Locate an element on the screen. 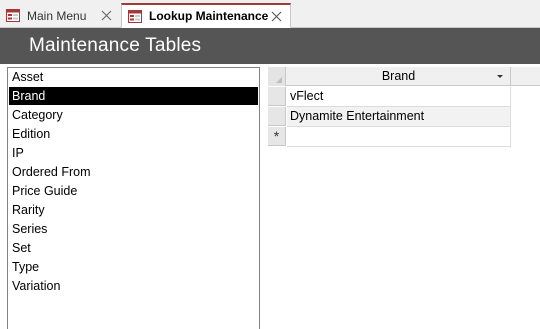  form-header: Maintenance Tables is located at coordinates (270, 46).